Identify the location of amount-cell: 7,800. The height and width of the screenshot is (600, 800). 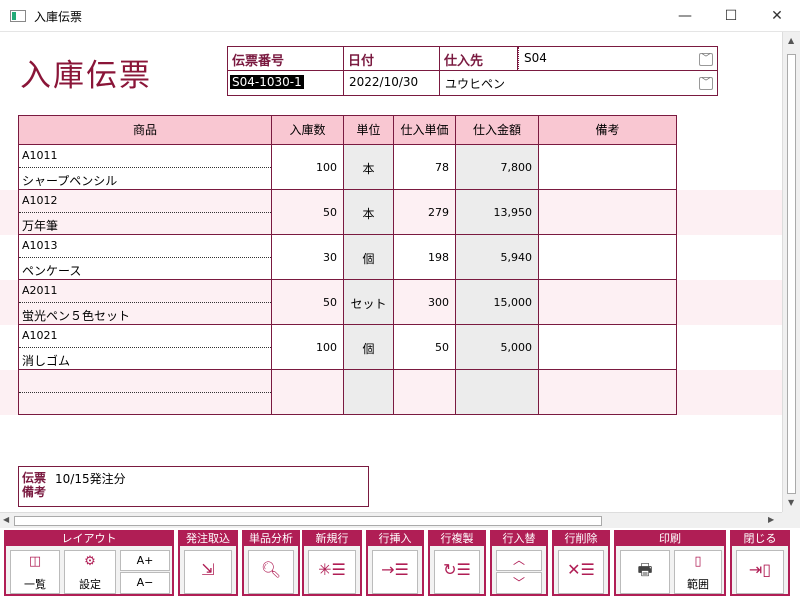
(497, 167).